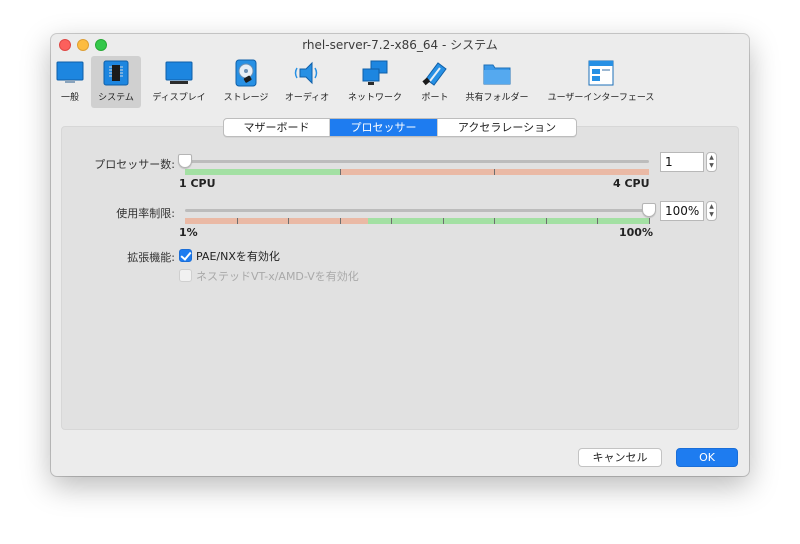 Image resolution: width=800 pixels, height=544 pixels. I want to click on title-bar: rhel-server-7.2-x86_64 - システム, so click(400, 45).